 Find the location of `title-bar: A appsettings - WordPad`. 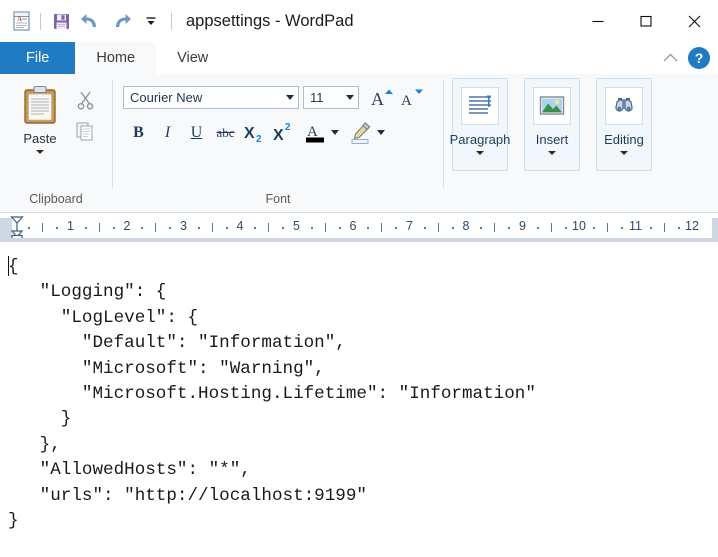

title-bar: A appsettings - WordPad is located at coordinates (359, 21).